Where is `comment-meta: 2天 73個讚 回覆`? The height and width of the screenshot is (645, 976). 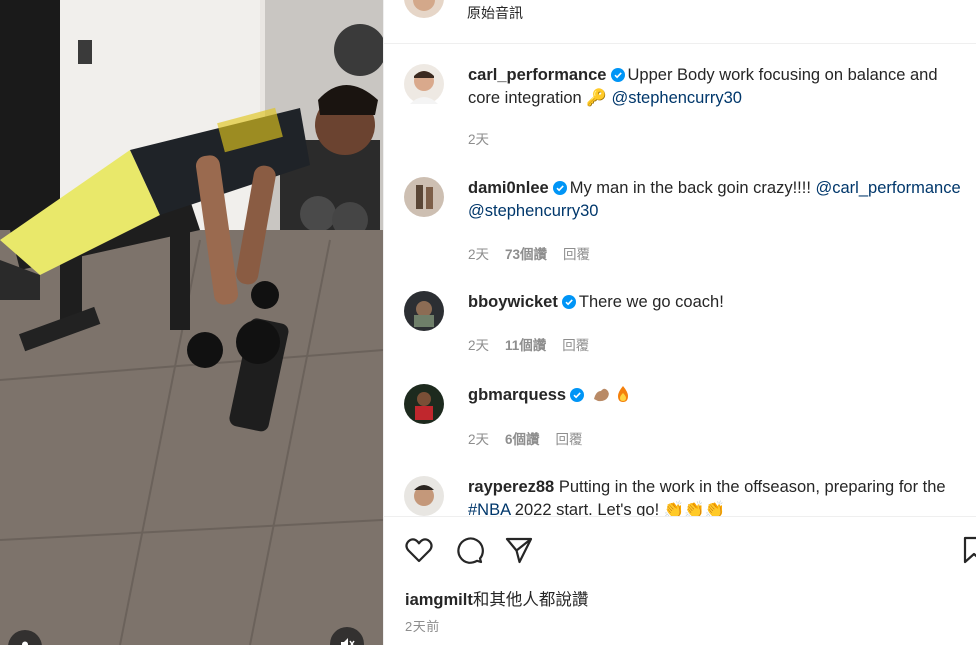
comment-meta: 2天 73個讚 回覆 is located at coordinates (537, 253).